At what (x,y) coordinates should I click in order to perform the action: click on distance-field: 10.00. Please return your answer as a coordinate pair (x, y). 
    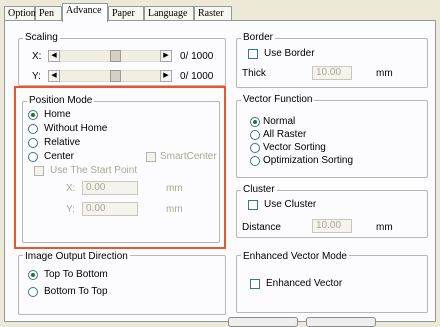
    Looking at the image, I should click on (332, 226).